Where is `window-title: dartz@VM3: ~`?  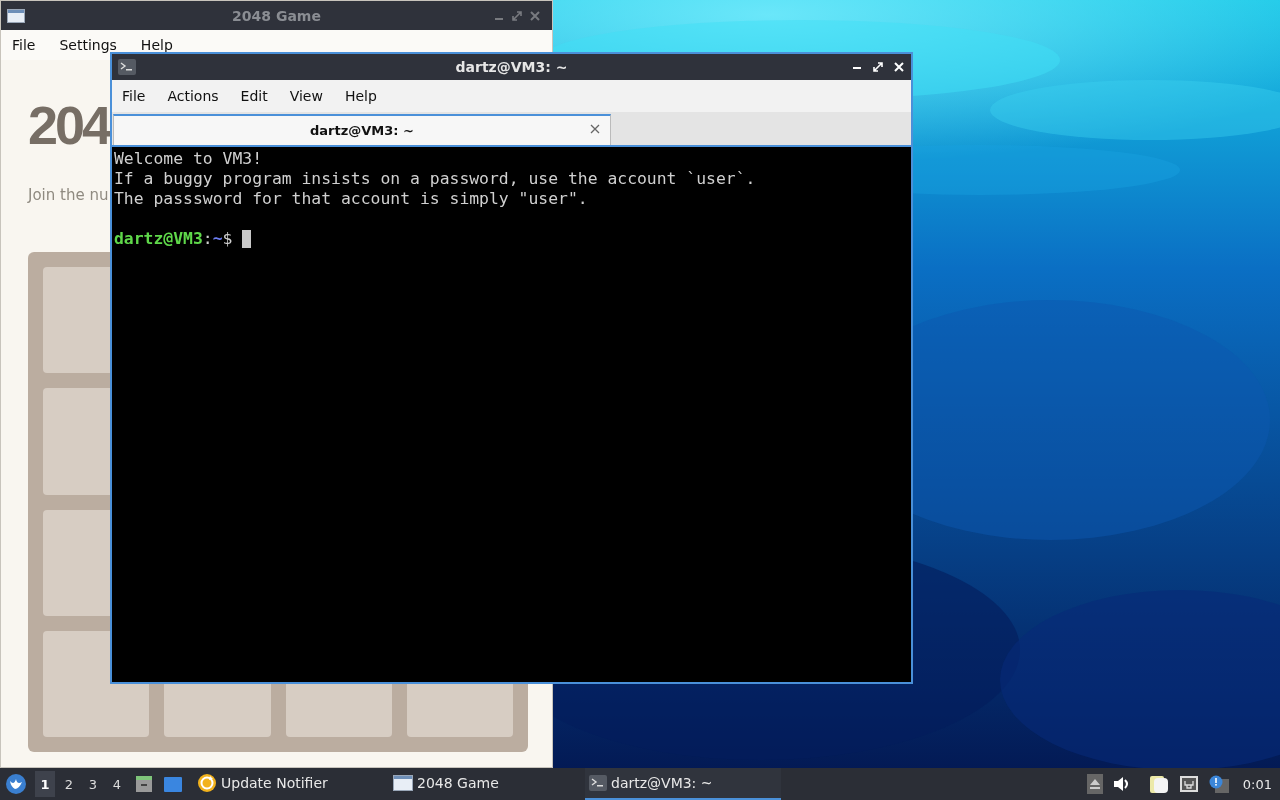
window-title: dartz@VM3: ~ is located at coordinates (511, 67).